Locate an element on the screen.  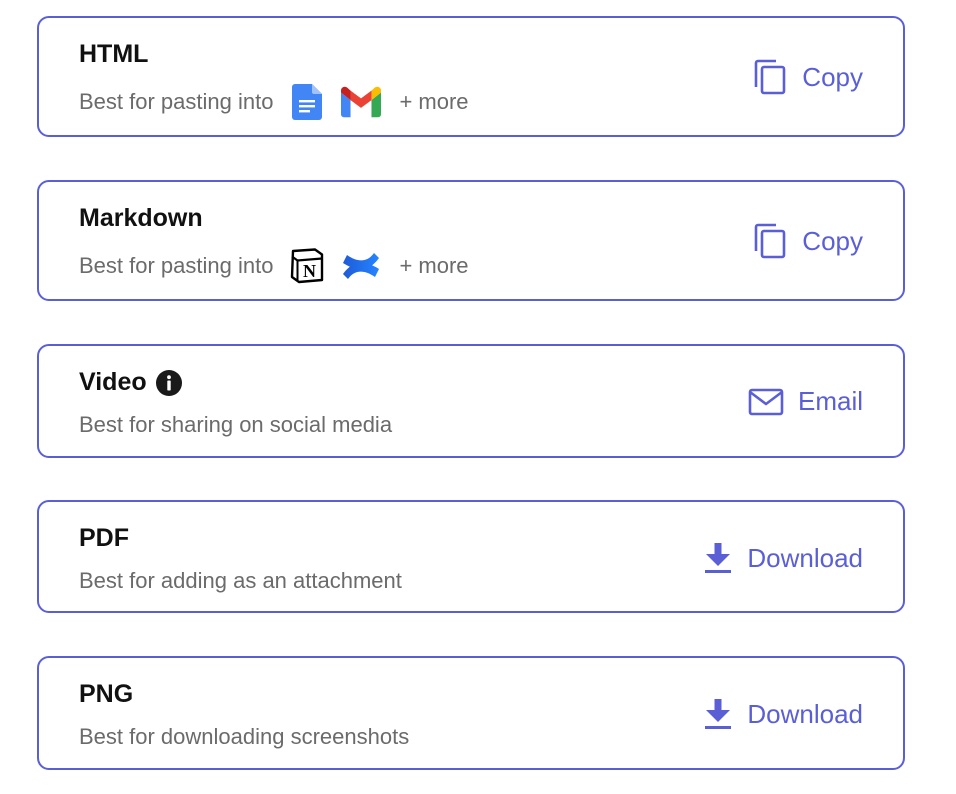
email-video-button: Email is located at coordinates (805, 401).